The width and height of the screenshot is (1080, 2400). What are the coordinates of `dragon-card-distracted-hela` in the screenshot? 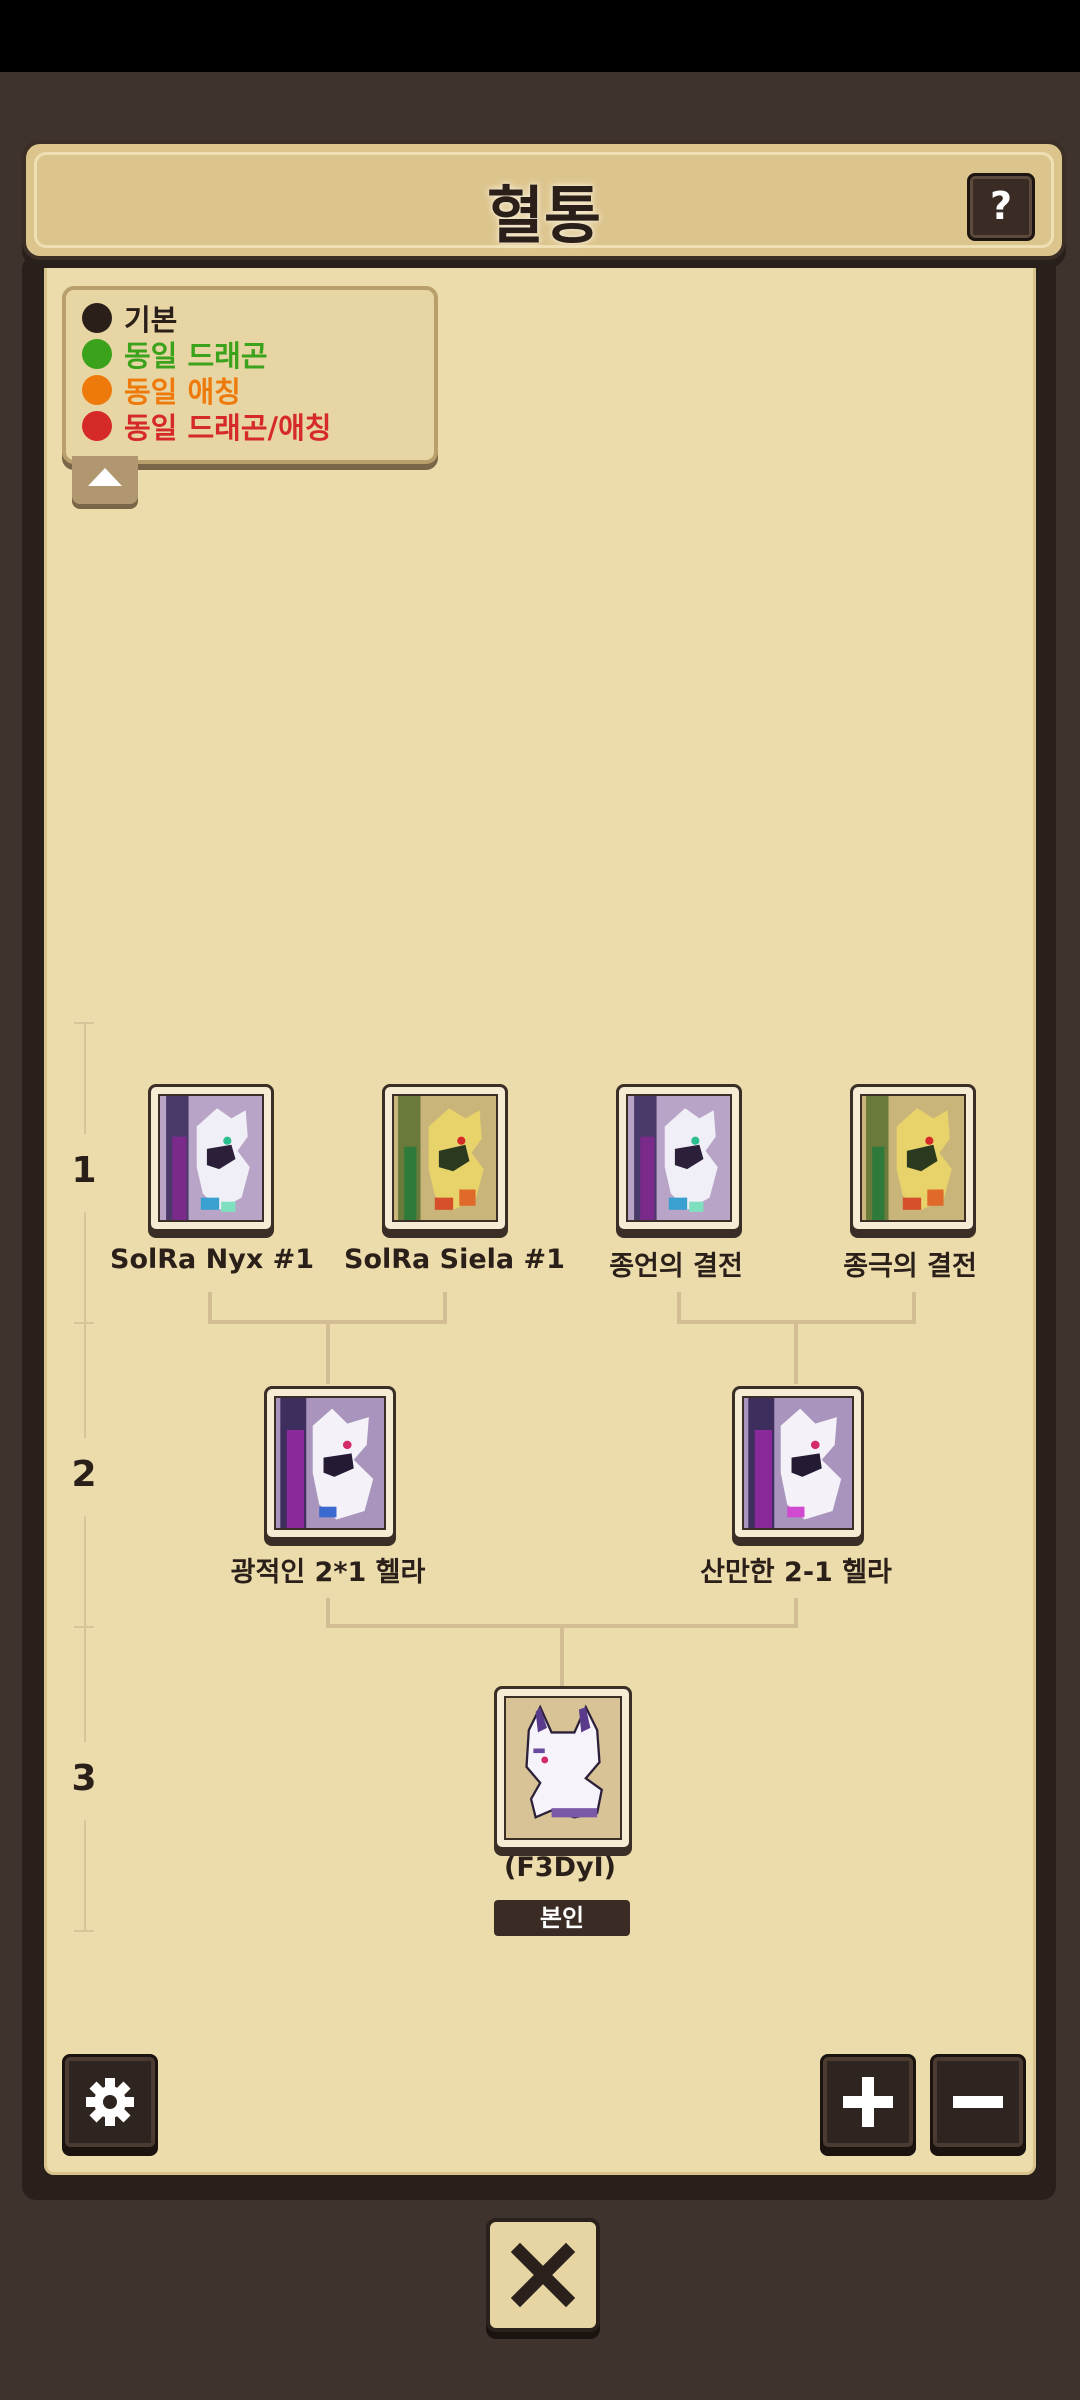 It's located at (798, 1463).